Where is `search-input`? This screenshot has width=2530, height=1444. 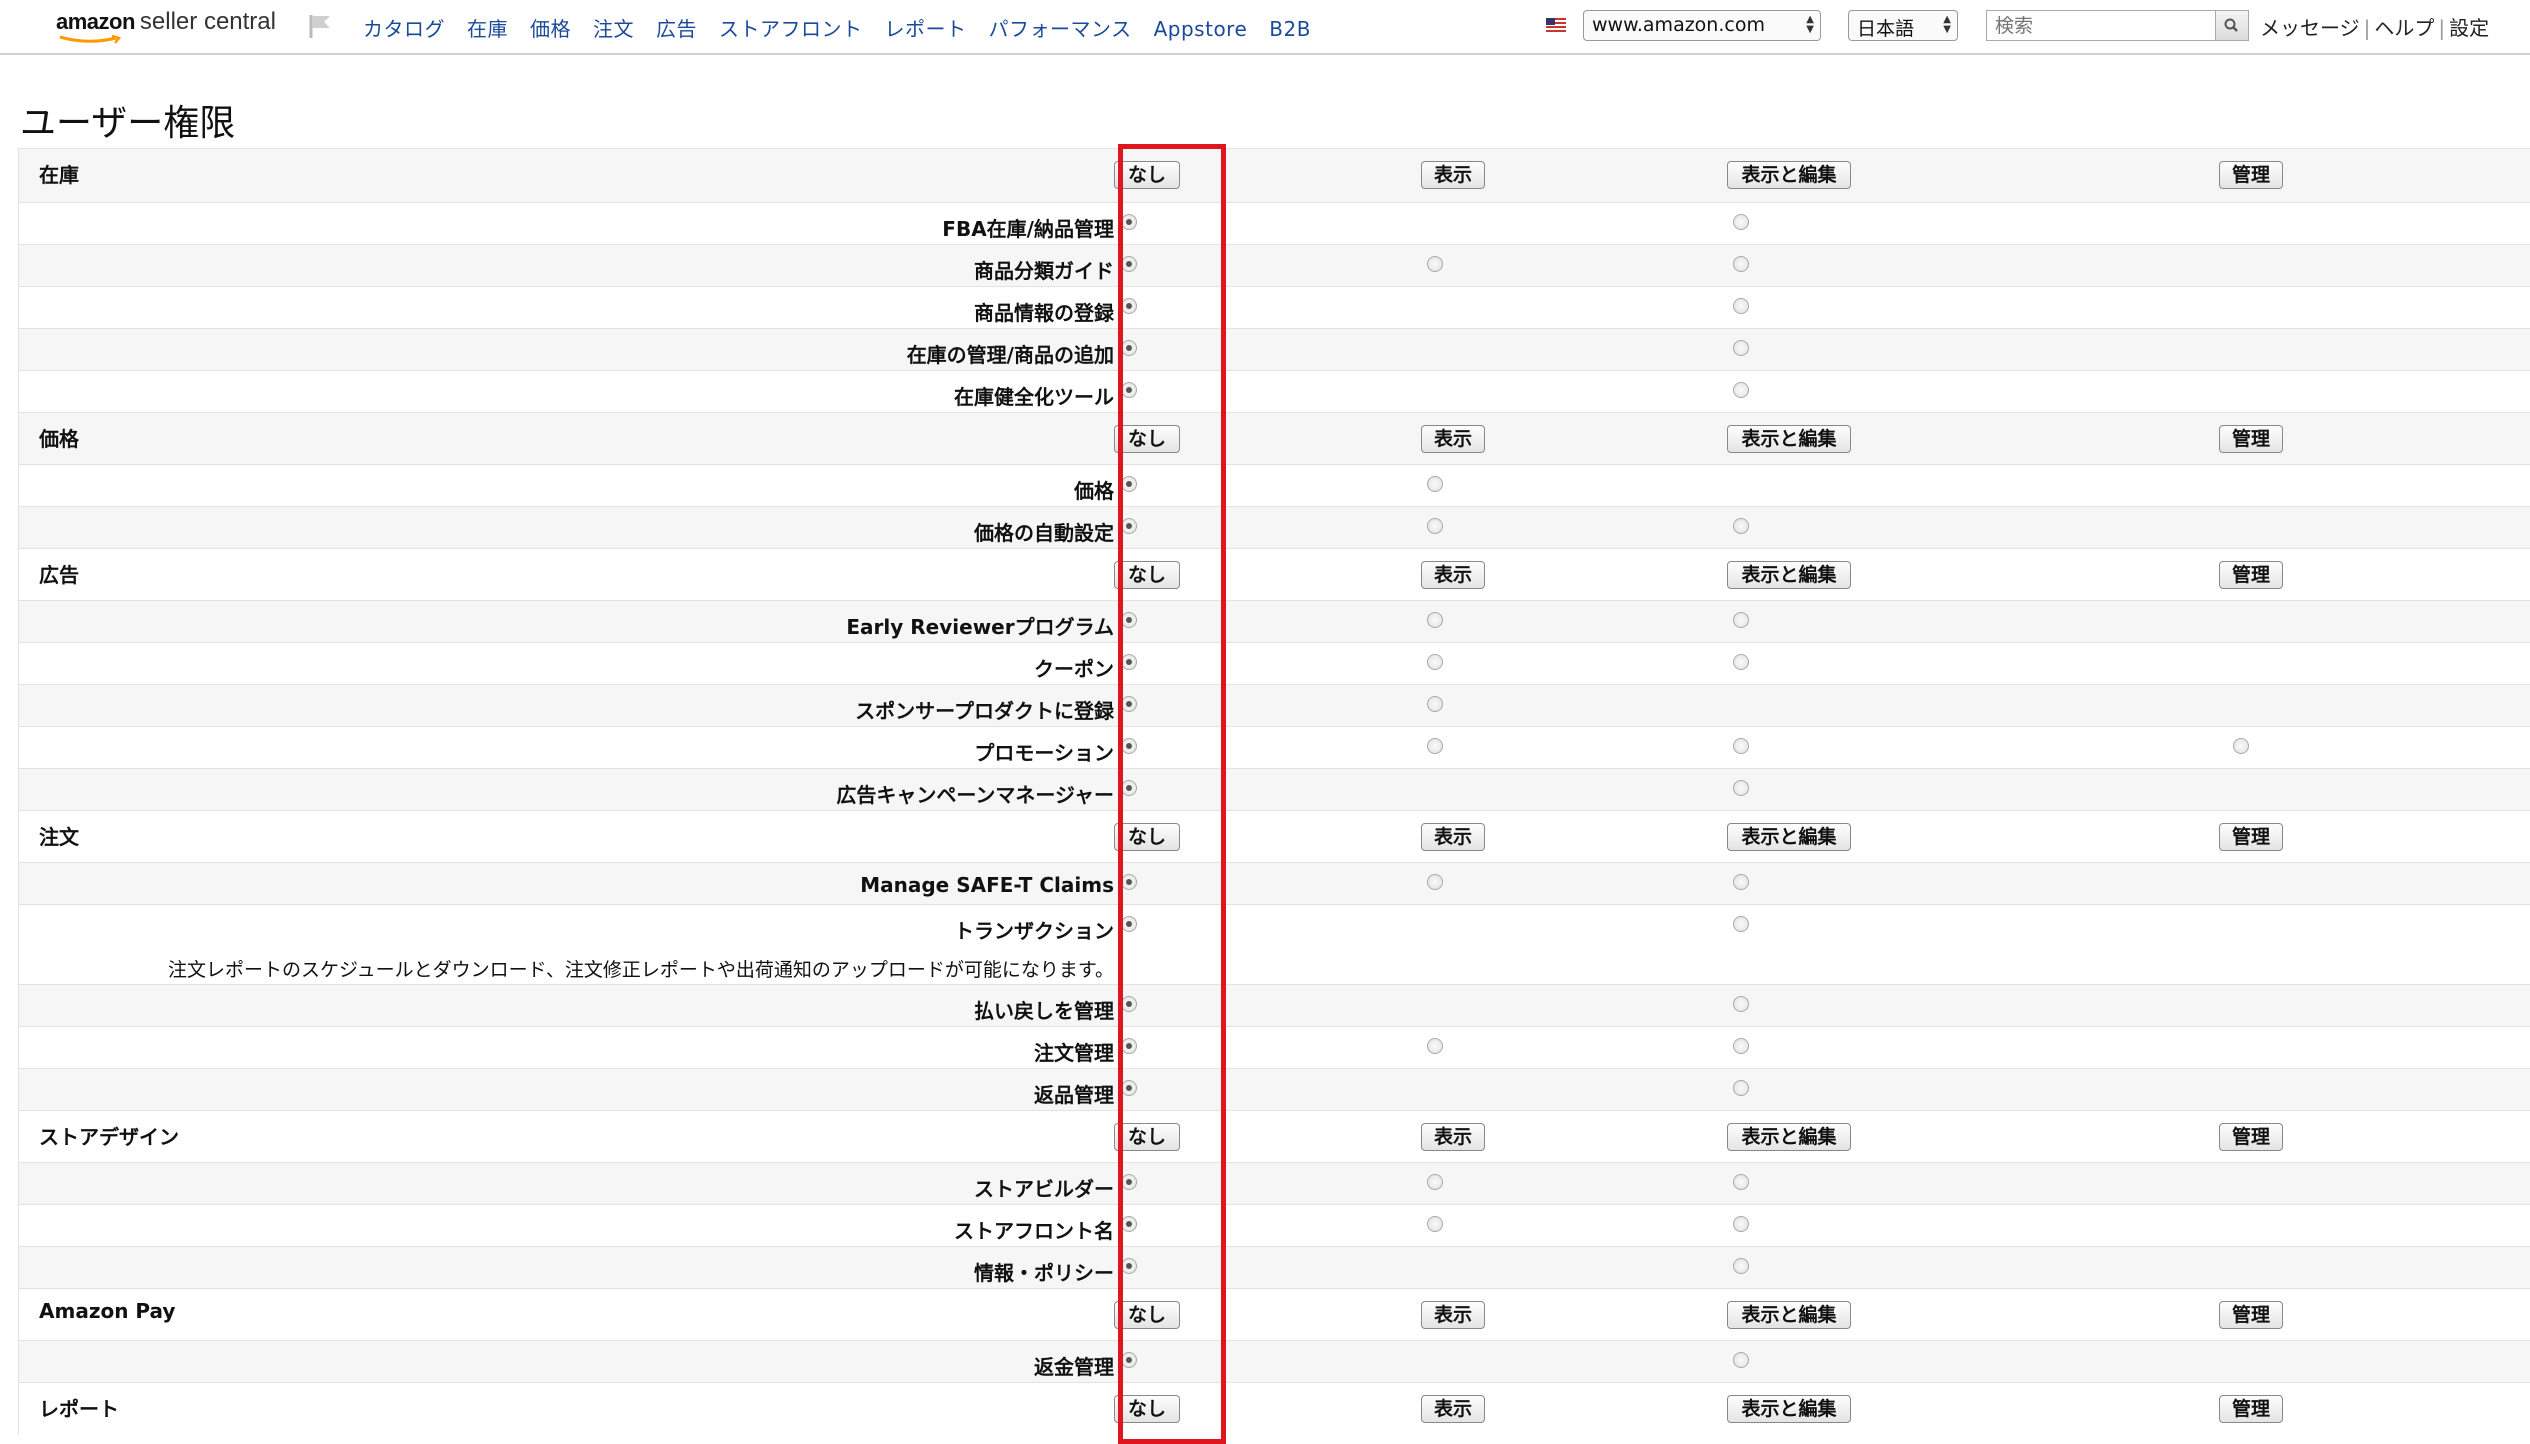 search-input is located at coordinates (2101, 25).